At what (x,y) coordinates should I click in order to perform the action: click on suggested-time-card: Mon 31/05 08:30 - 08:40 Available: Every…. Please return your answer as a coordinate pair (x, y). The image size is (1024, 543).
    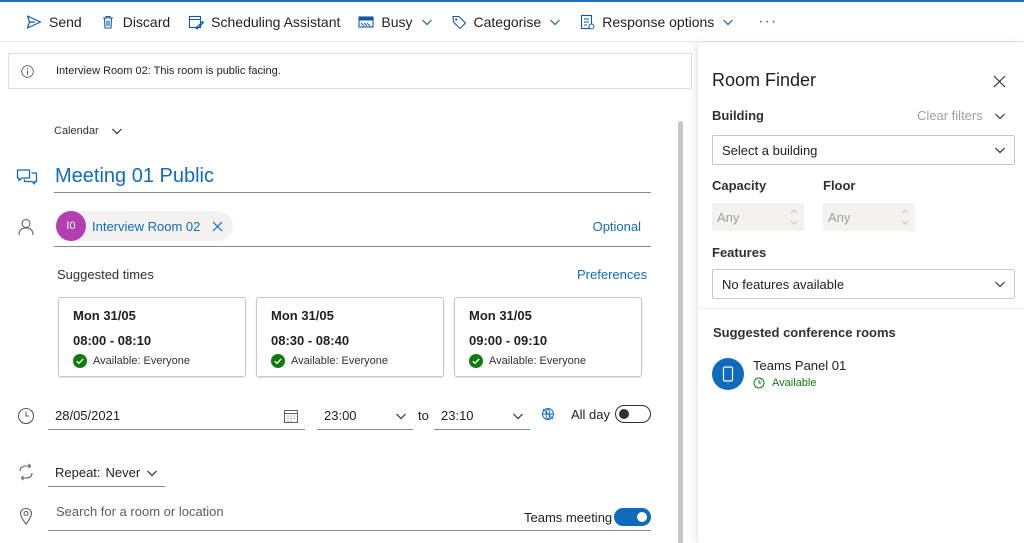
    Looking at the image, I should click on (350, 337).